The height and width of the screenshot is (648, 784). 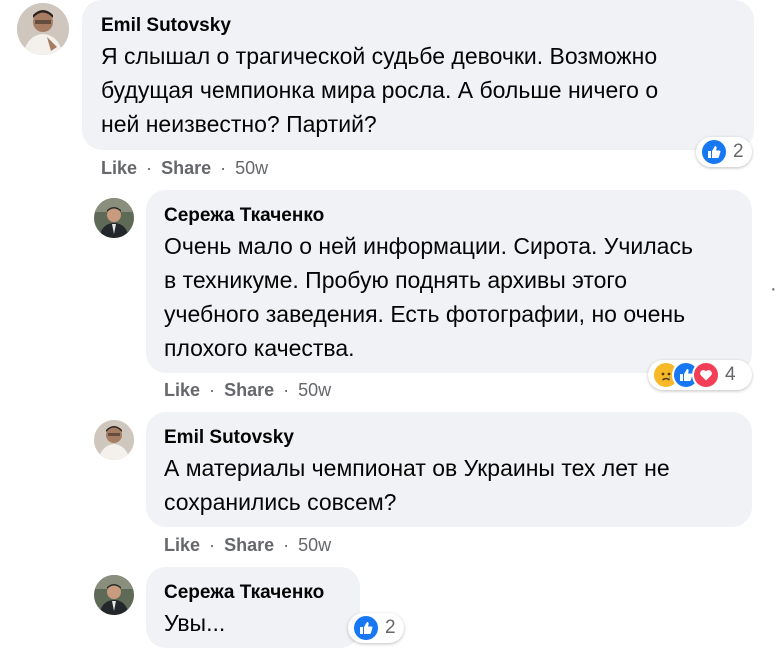 What do you see at coordinates (239, 124) in the screenshot?
I see `comment-text-line: ней неизвестно? Партий?` at bounding box center [239, 124].